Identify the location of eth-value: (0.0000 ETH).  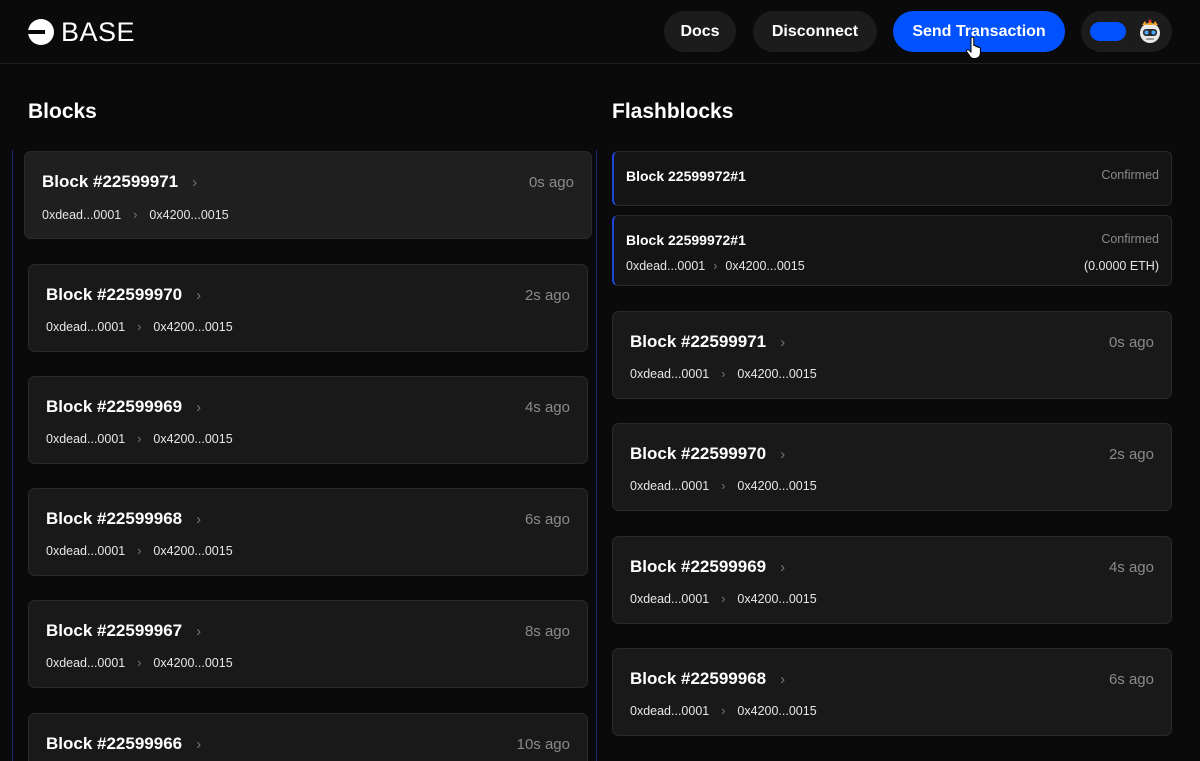
(1121, 266).